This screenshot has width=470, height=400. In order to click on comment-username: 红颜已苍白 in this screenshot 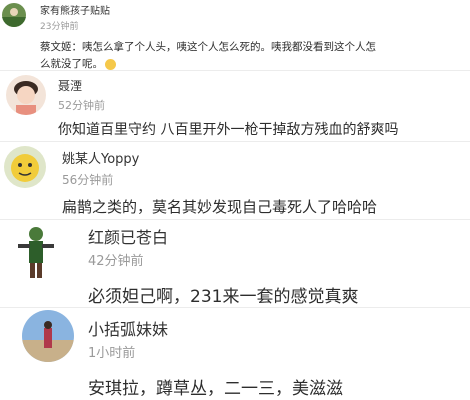, I will do `click(128, 236)`.